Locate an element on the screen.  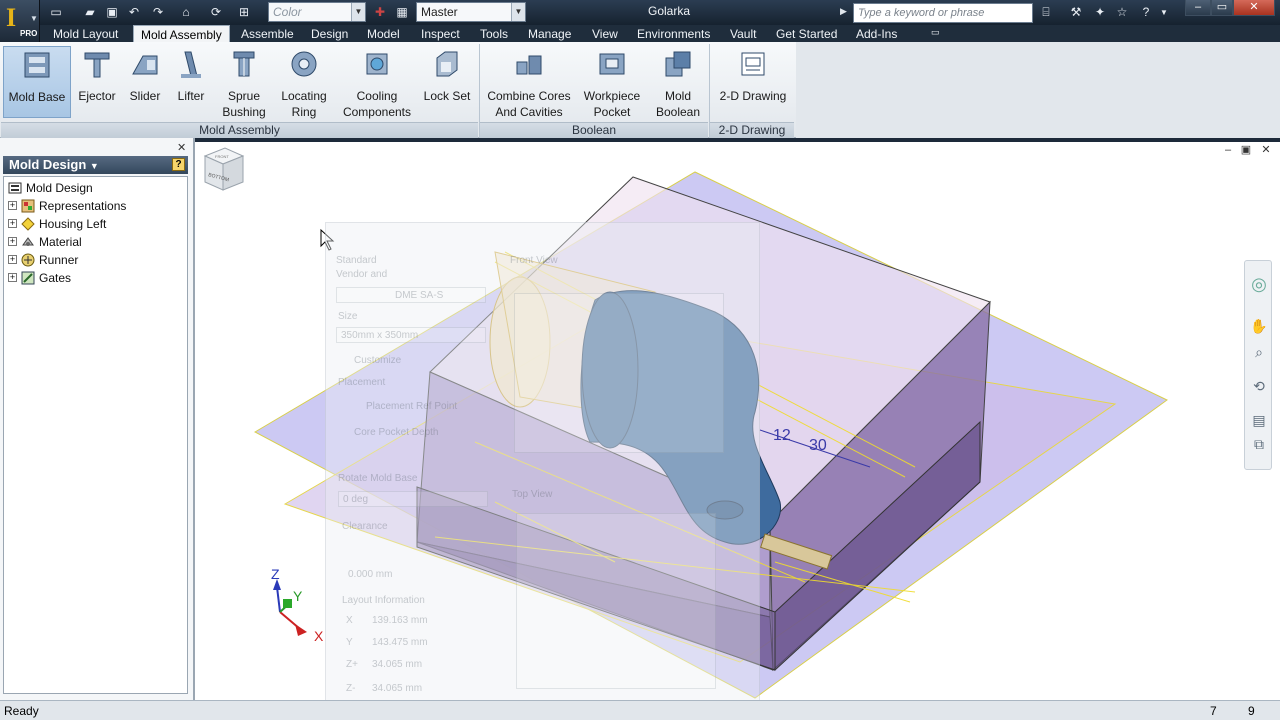
look-at-icon: ▤ is located at coordinates (1259, 420).